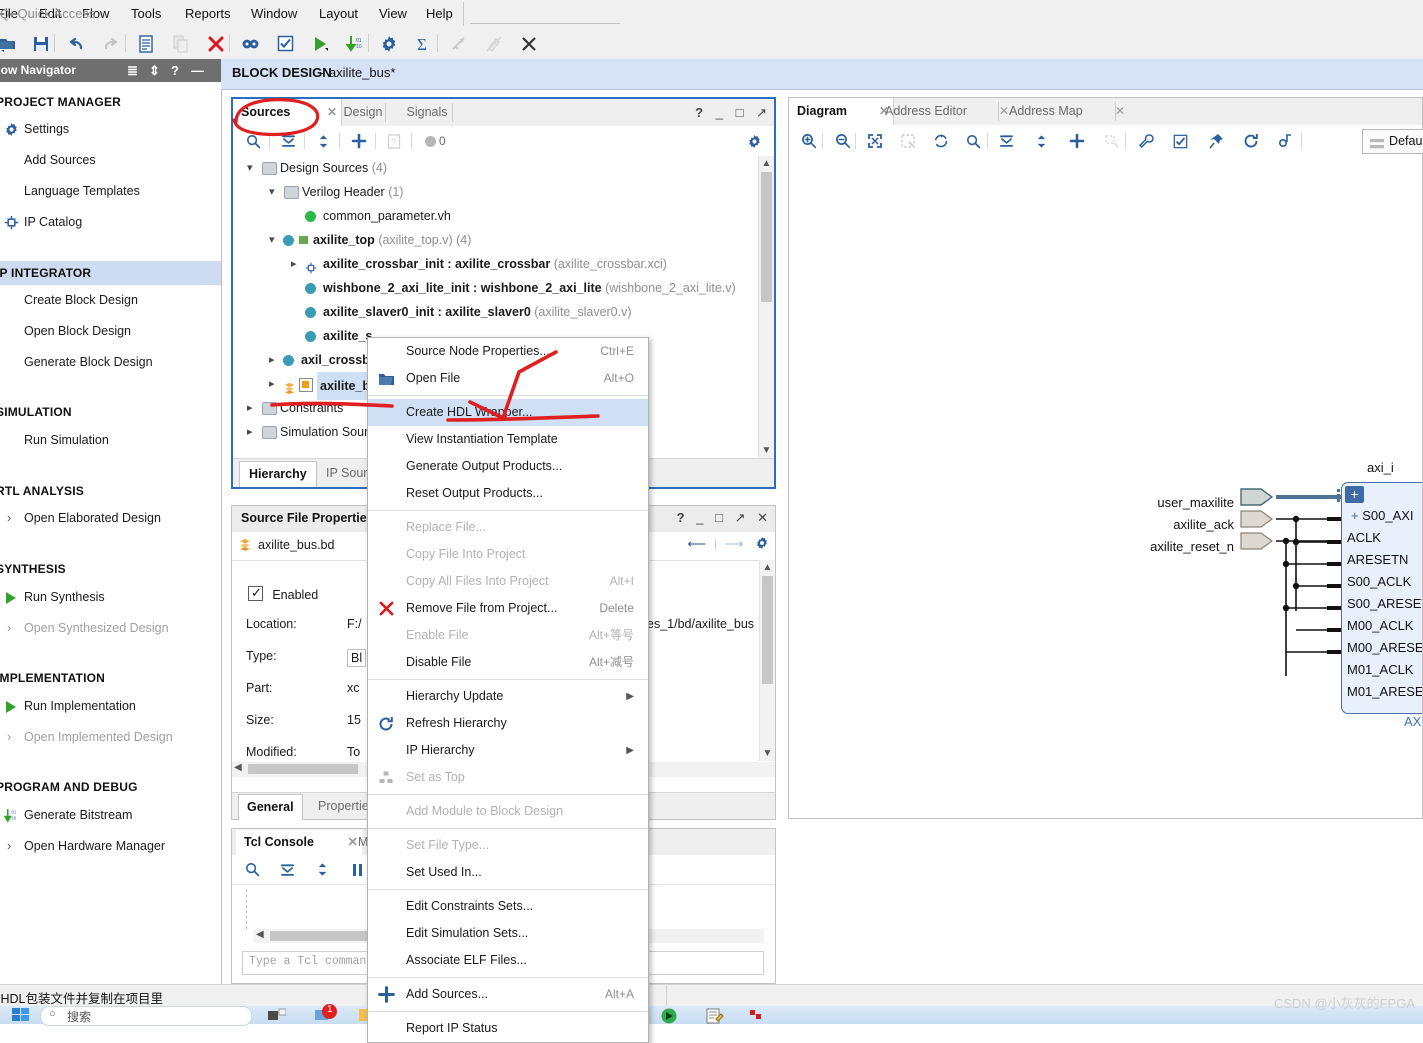  What do you see at coordinates (1364, 537) in the screenshot?
I see `ip-pin-aclk: ACLK` at bounding box center [1364, 537].